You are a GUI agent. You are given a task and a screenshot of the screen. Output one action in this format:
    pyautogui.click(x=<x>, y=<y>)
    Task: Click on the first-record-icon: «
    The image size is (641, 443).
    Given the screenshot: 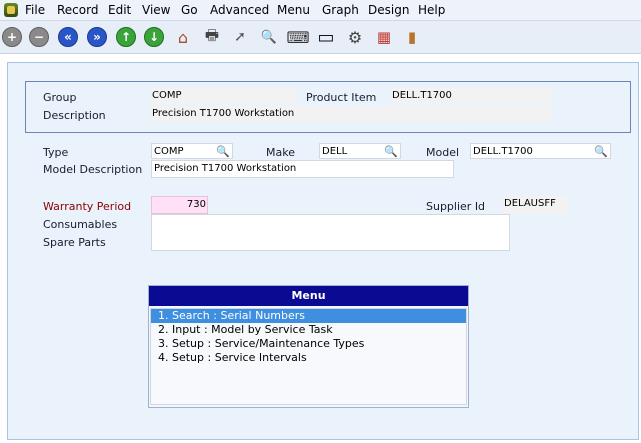 What is the action you would take?
    pyautogui.click(x=68, y=37)
    